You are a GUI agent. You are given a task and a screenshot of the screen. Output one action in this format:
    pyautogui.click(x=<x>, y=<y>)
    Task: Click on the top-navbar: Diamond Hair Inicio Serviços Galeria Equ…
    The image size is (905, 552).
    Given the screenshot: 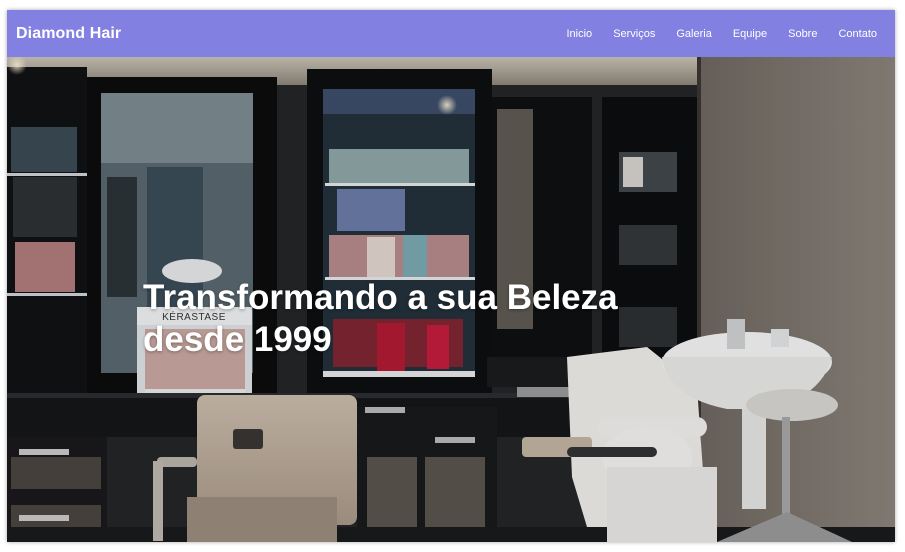 What is the action you would take?
    pyautogui.click(x=451, y=33)
    